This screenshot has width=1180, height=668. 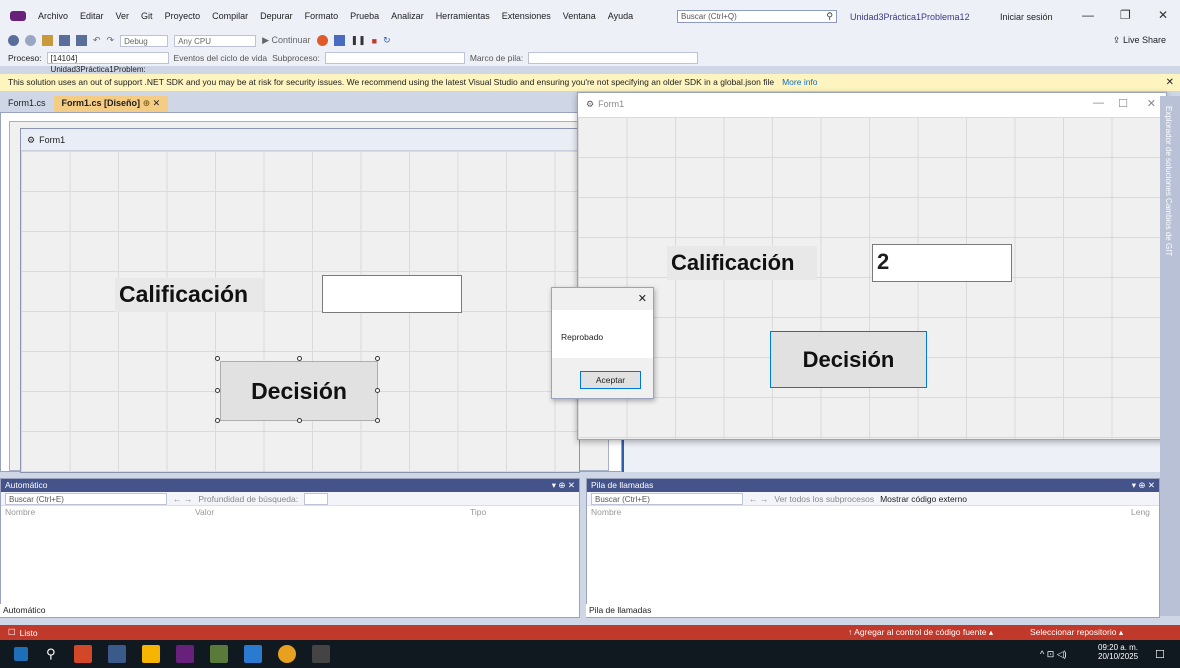 What do you see at coordinates (111, 40) in the screenshot?
I see `redo-icon: ↷` at bounding box center [111, 40].